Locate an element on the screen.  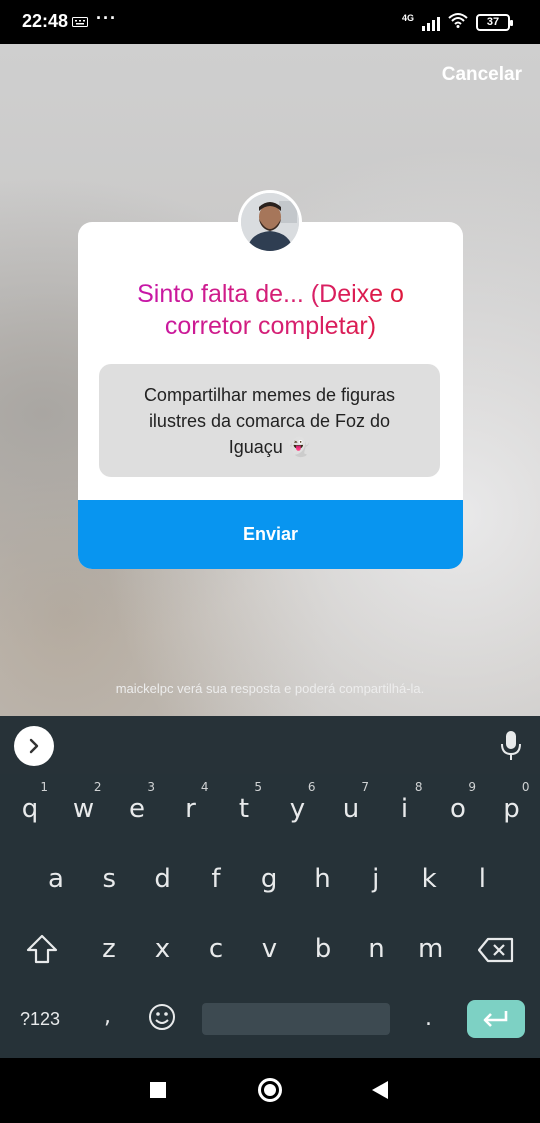
key-label: g is located at coordinates (269, 879).